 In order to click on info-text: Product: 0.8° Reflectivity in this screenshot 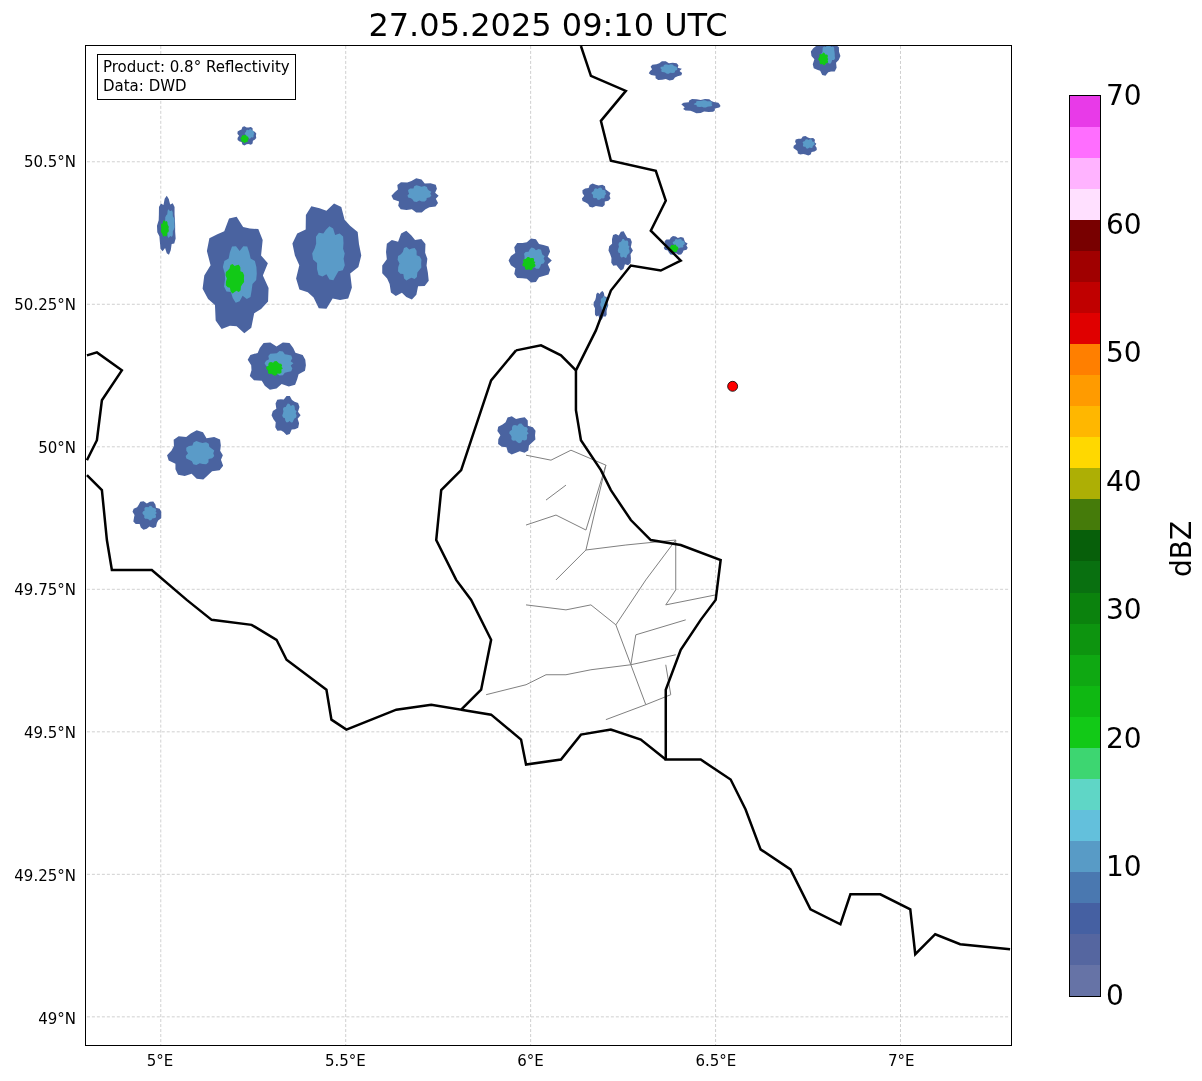, I will do `click(196, 67)`.